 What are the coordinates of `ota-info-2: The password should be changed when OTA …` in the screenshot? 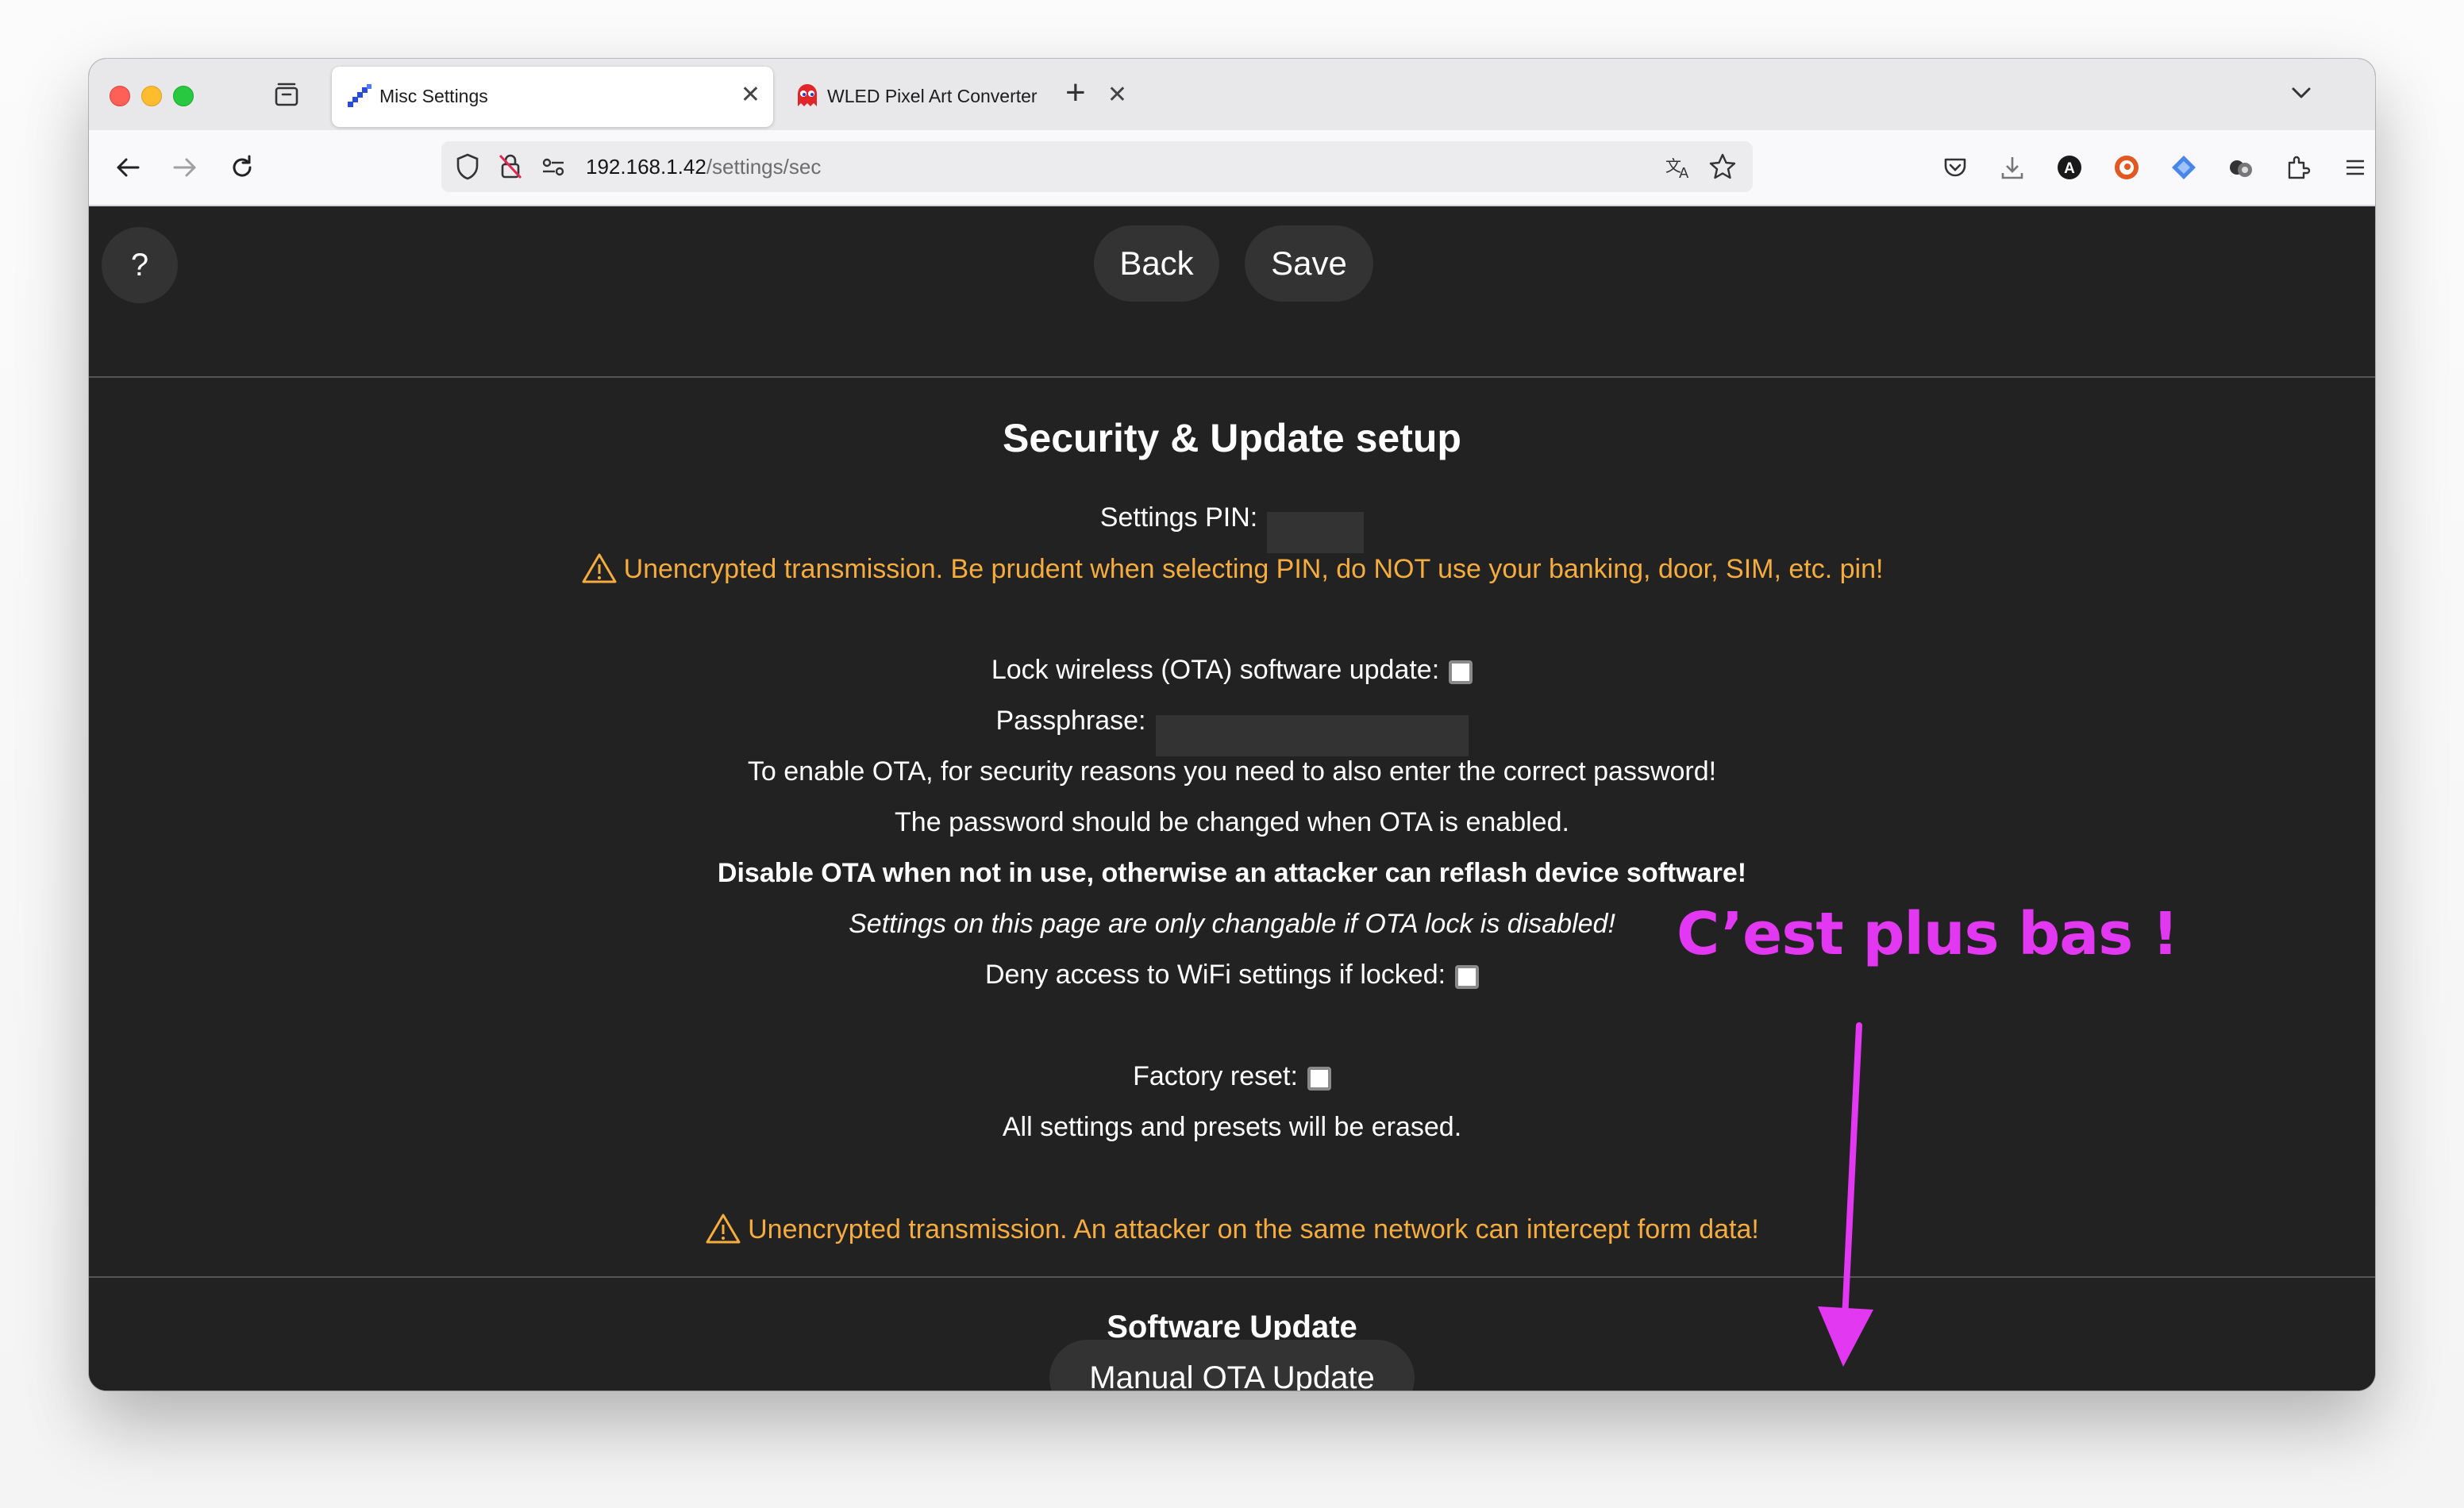 It's located at (1232, 822).